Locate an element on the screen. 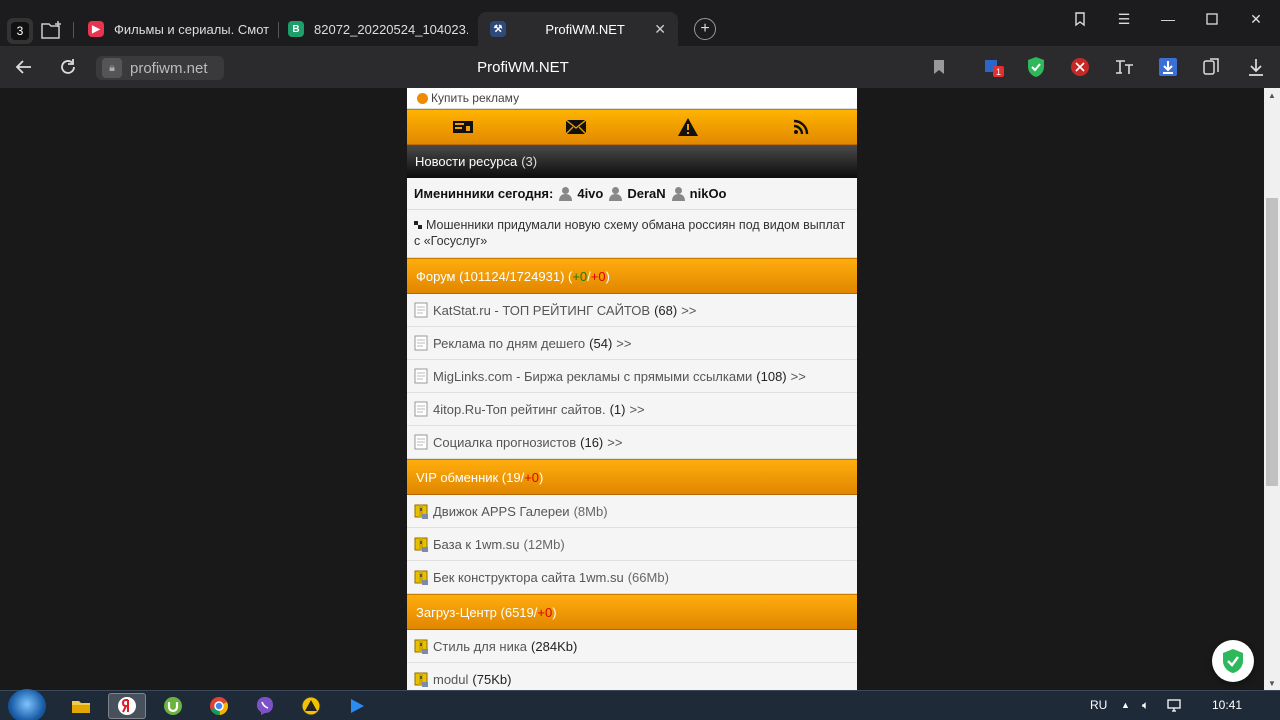  tab-movies: ▶ Фильмы и сериалы. Смотреть онлайн is located at coordinates (179, 29).